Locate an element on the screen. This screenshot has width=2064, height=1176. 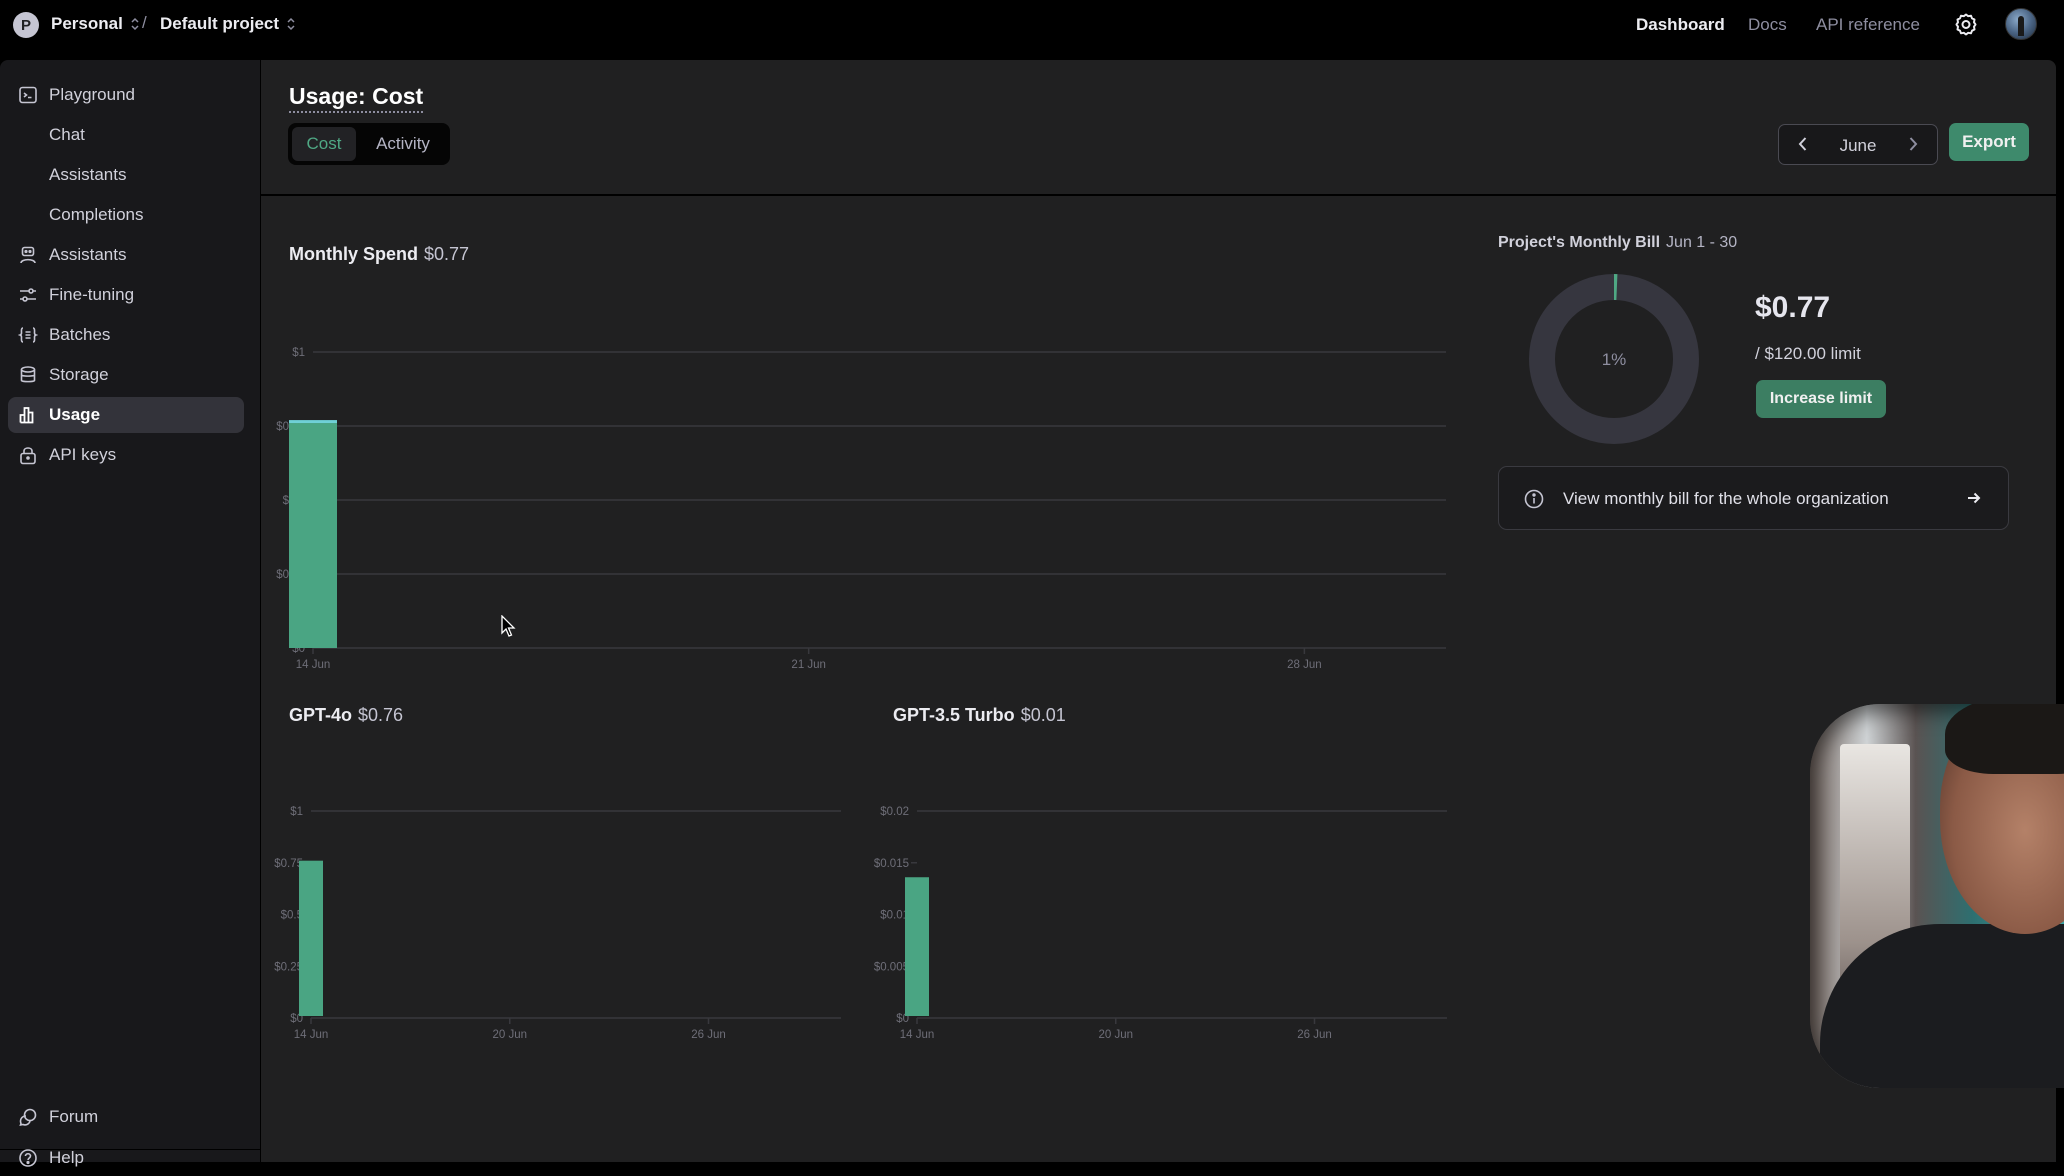
y-tick-label: $0.005 is located at coordinates (891, 967).